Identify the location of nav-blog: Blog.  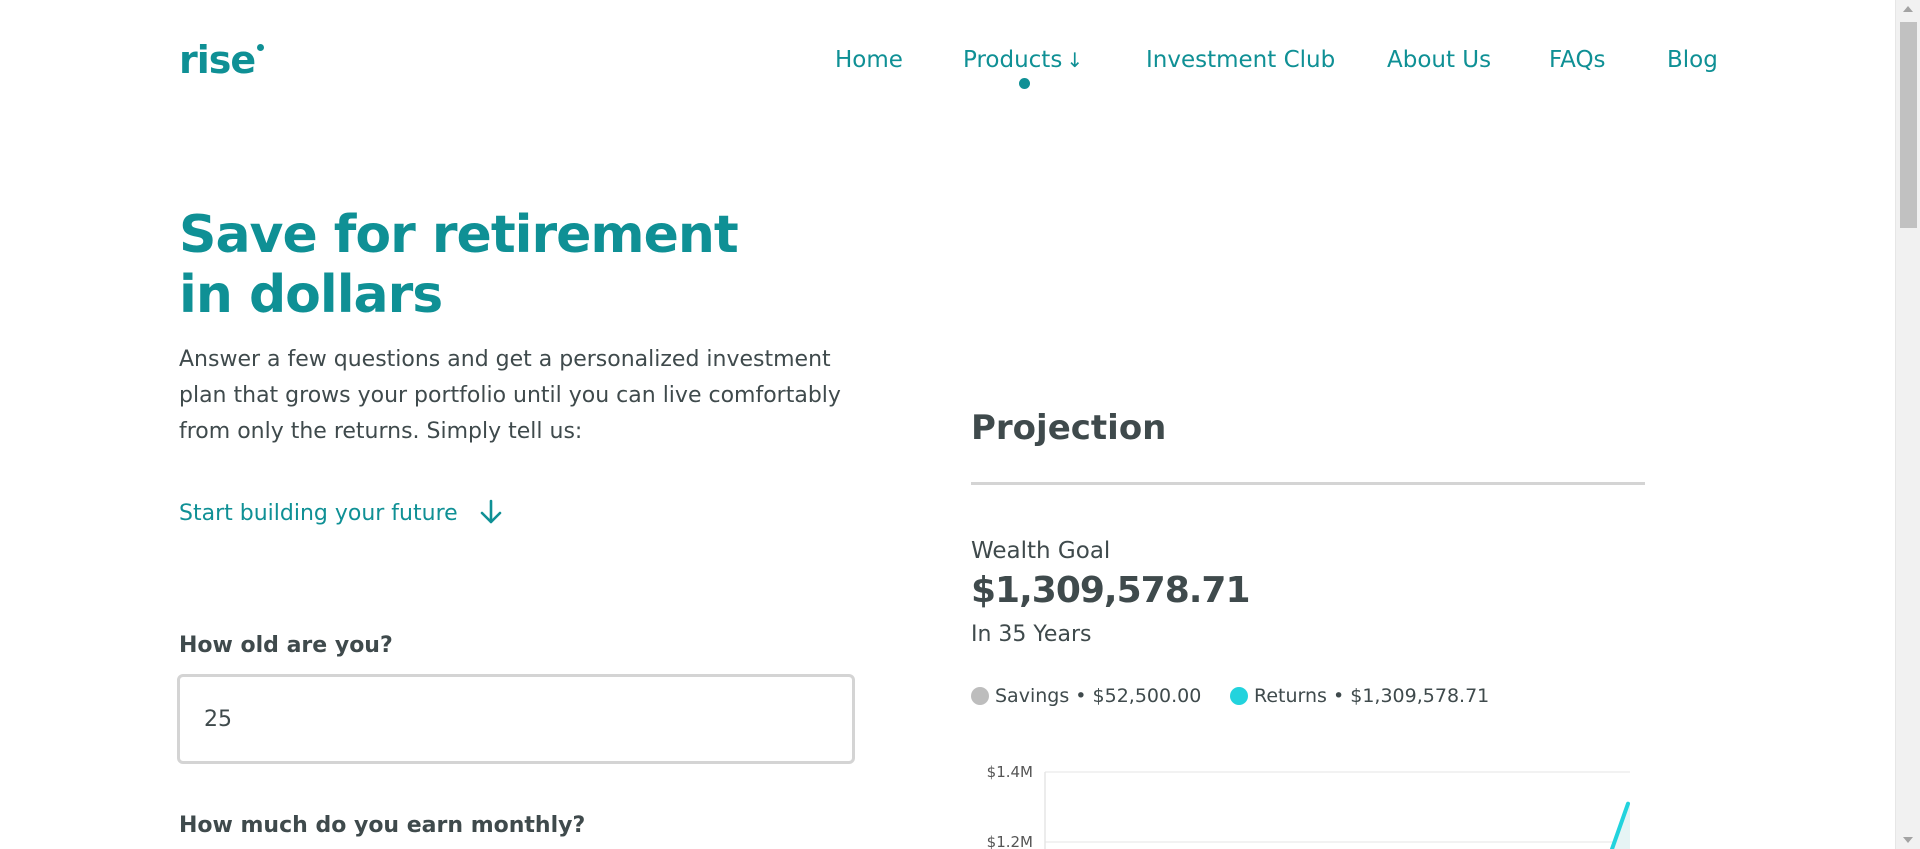
(1692, 60).